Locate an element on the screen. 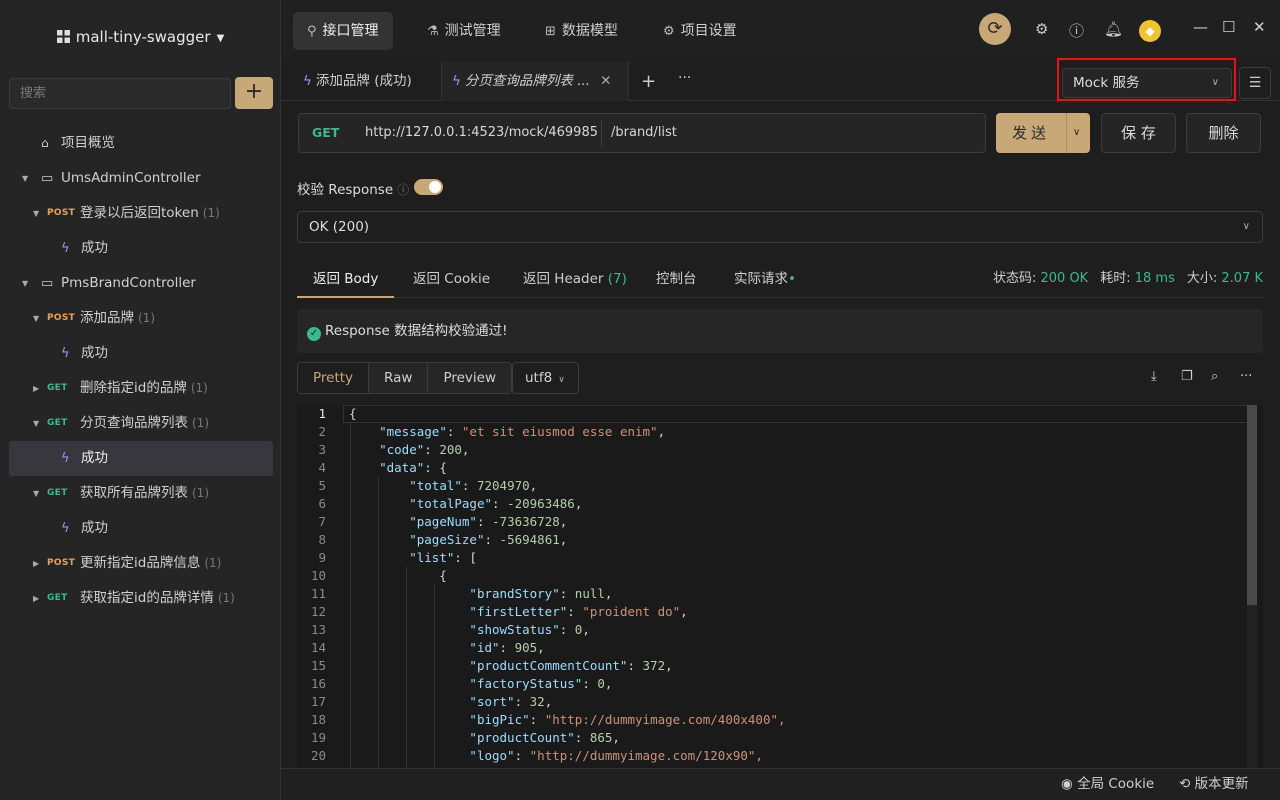  status-value: 200 OK is located at coordinates (1064, 278).